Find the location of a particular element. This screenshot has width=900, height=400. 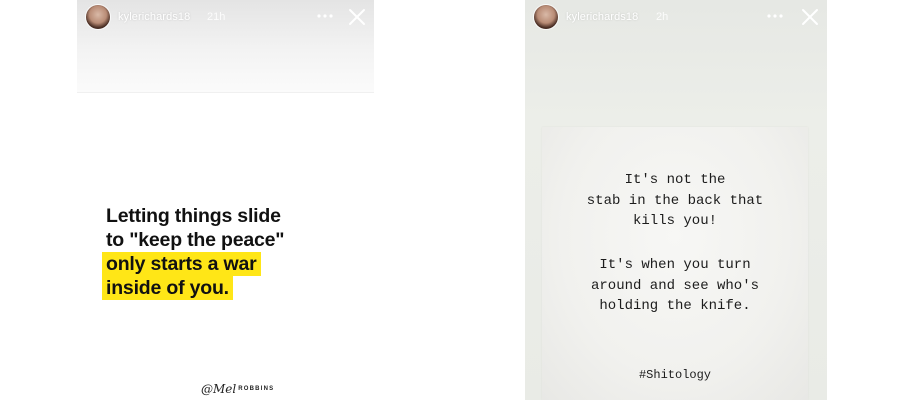

card-line: stab in the back that is located at coordinates (675, 200).